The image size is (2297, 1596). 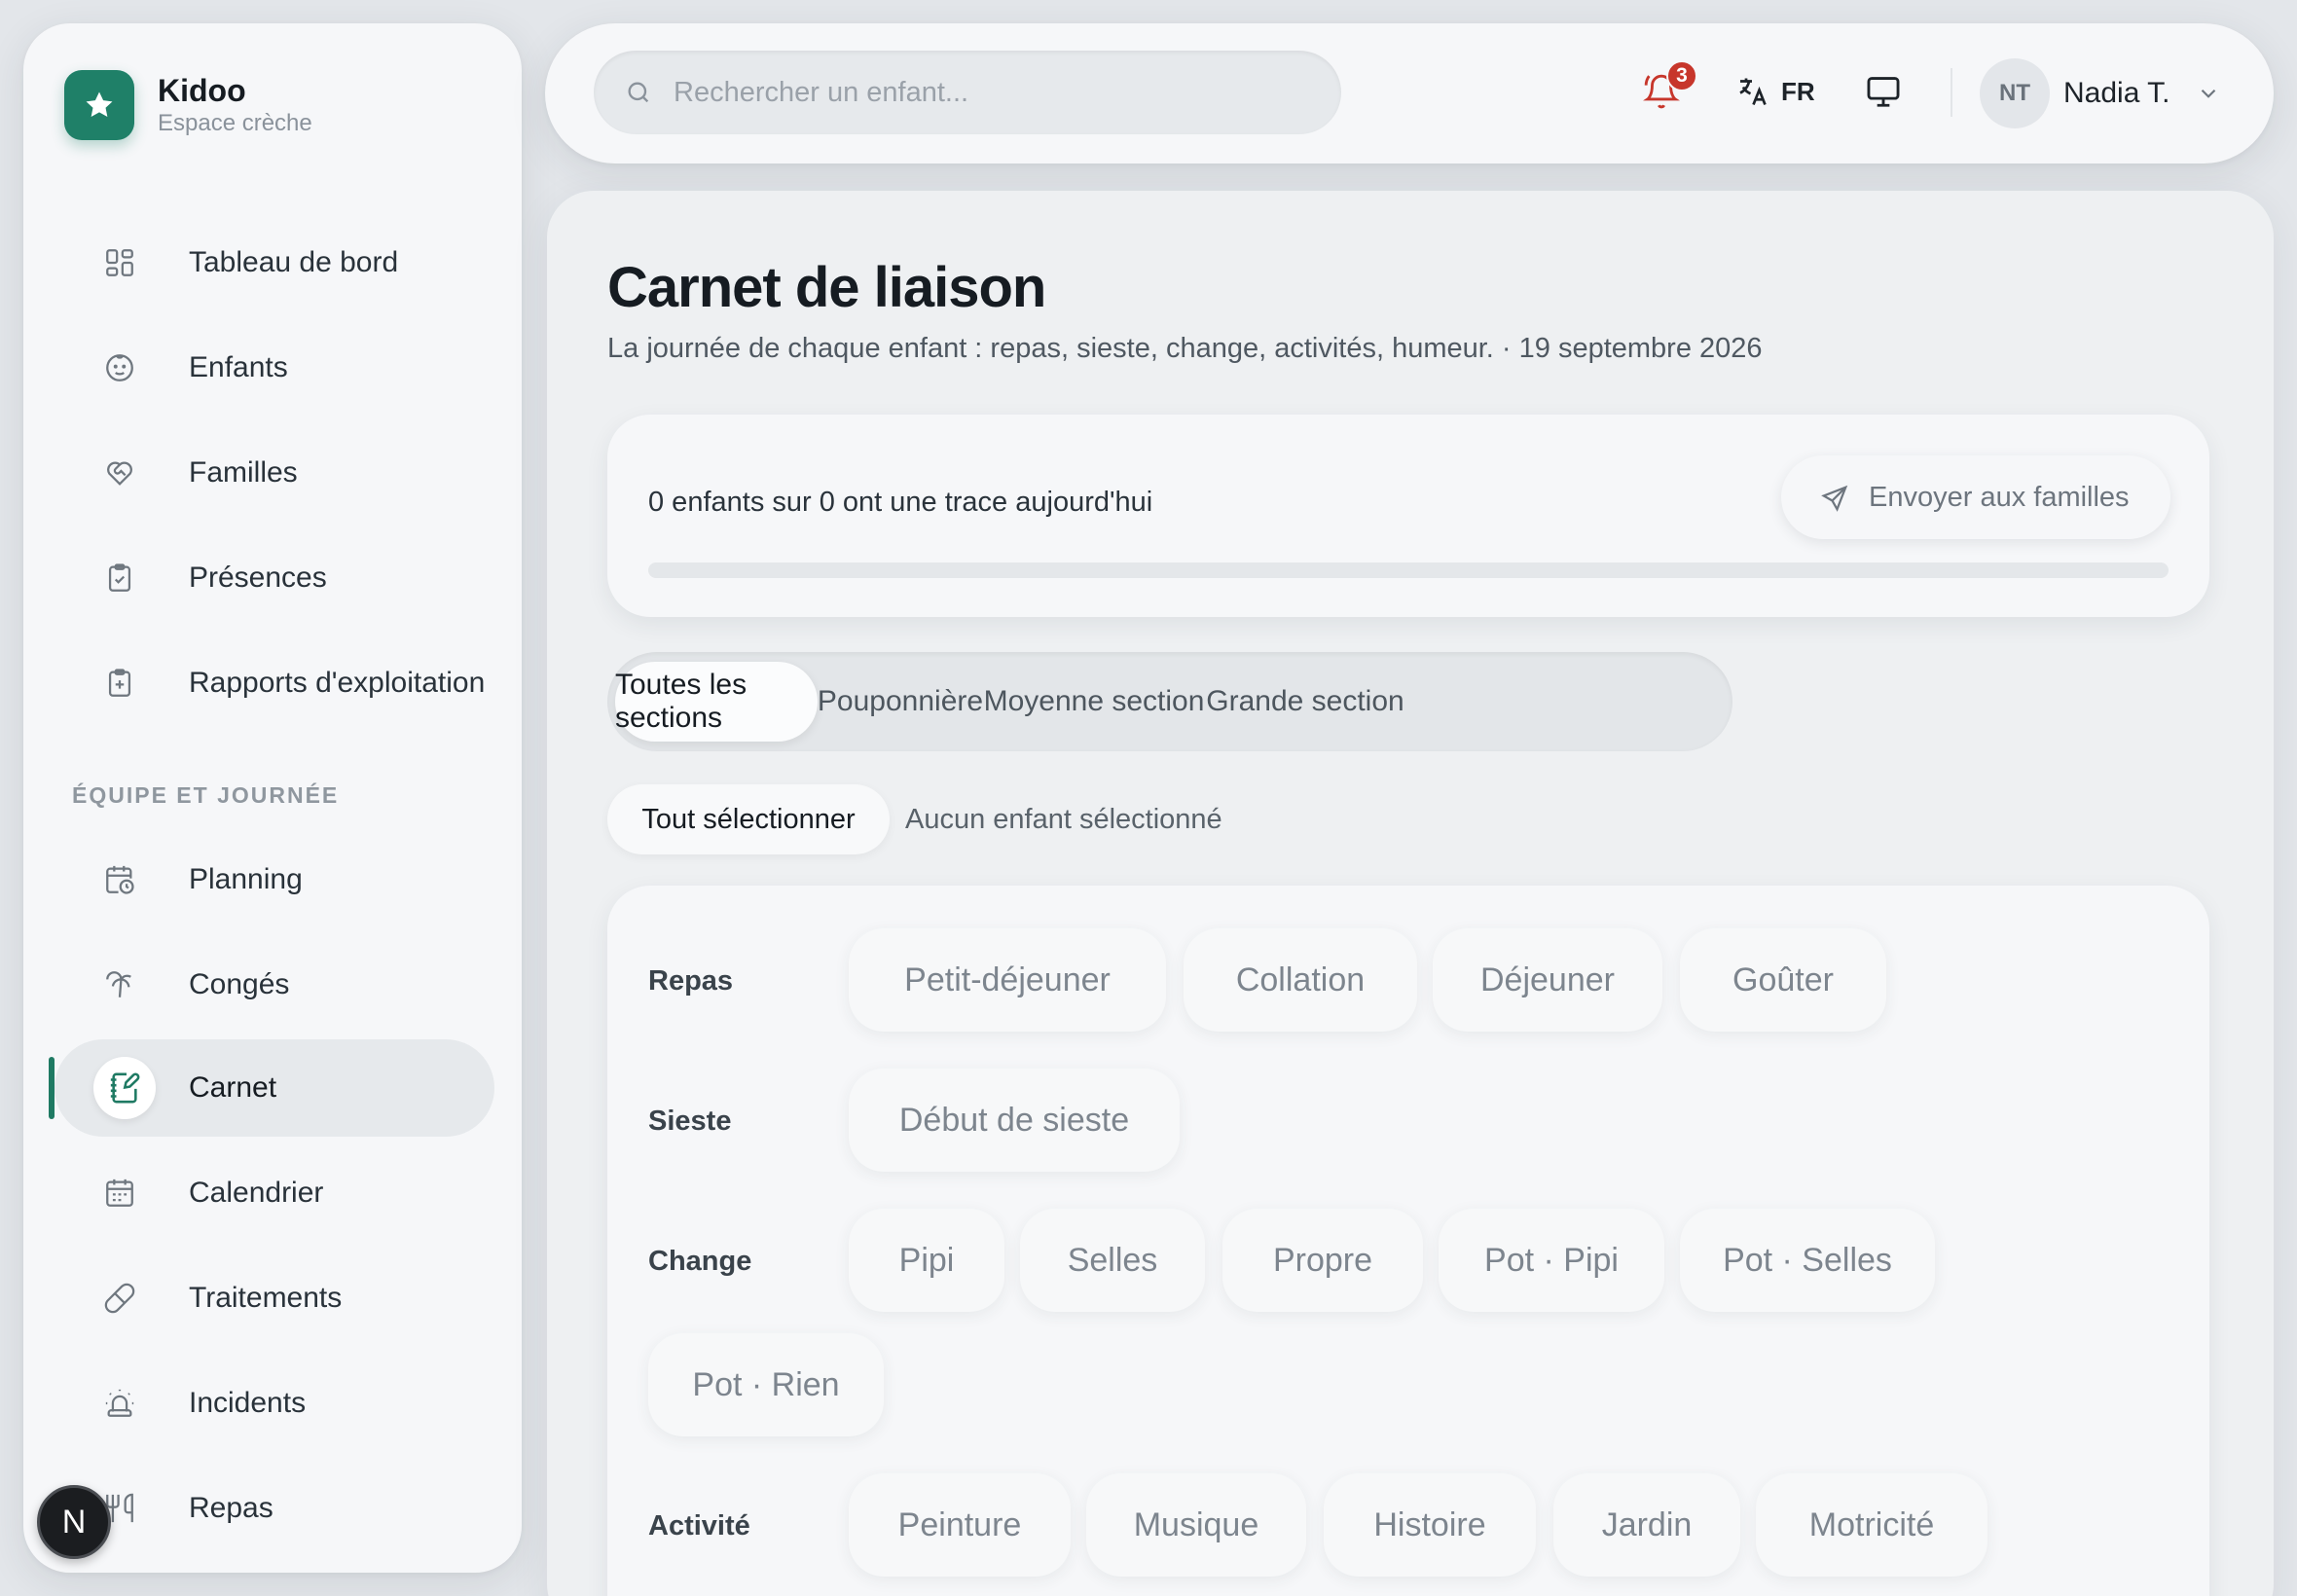 I want to click on siren-icon, so click(x=119, y=1403).